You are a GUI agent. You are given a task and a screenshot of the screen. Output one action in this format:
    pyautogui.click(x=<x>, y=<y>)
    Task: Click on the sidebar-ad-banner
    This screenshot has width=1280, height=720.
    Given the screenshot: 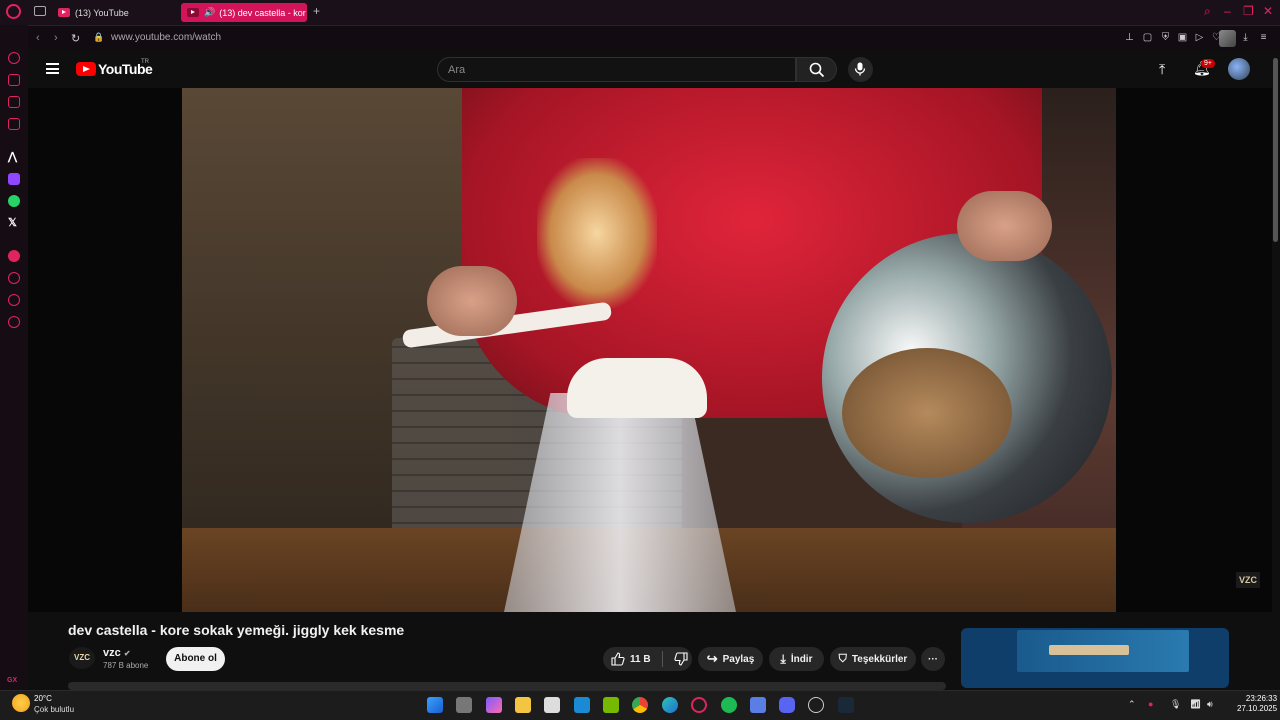 What is the action you would take?
    pyautogui.click(x=1095, y=658)
    